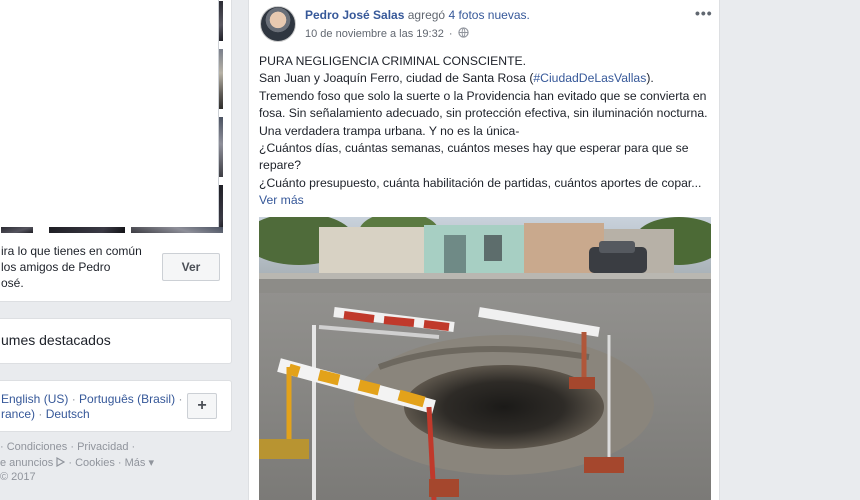 This screenshot has width=860, height=500. Describe the element at coordinates (37, 447) in the screenshot. I see `footer-terms-link: Condiciones` at that location.